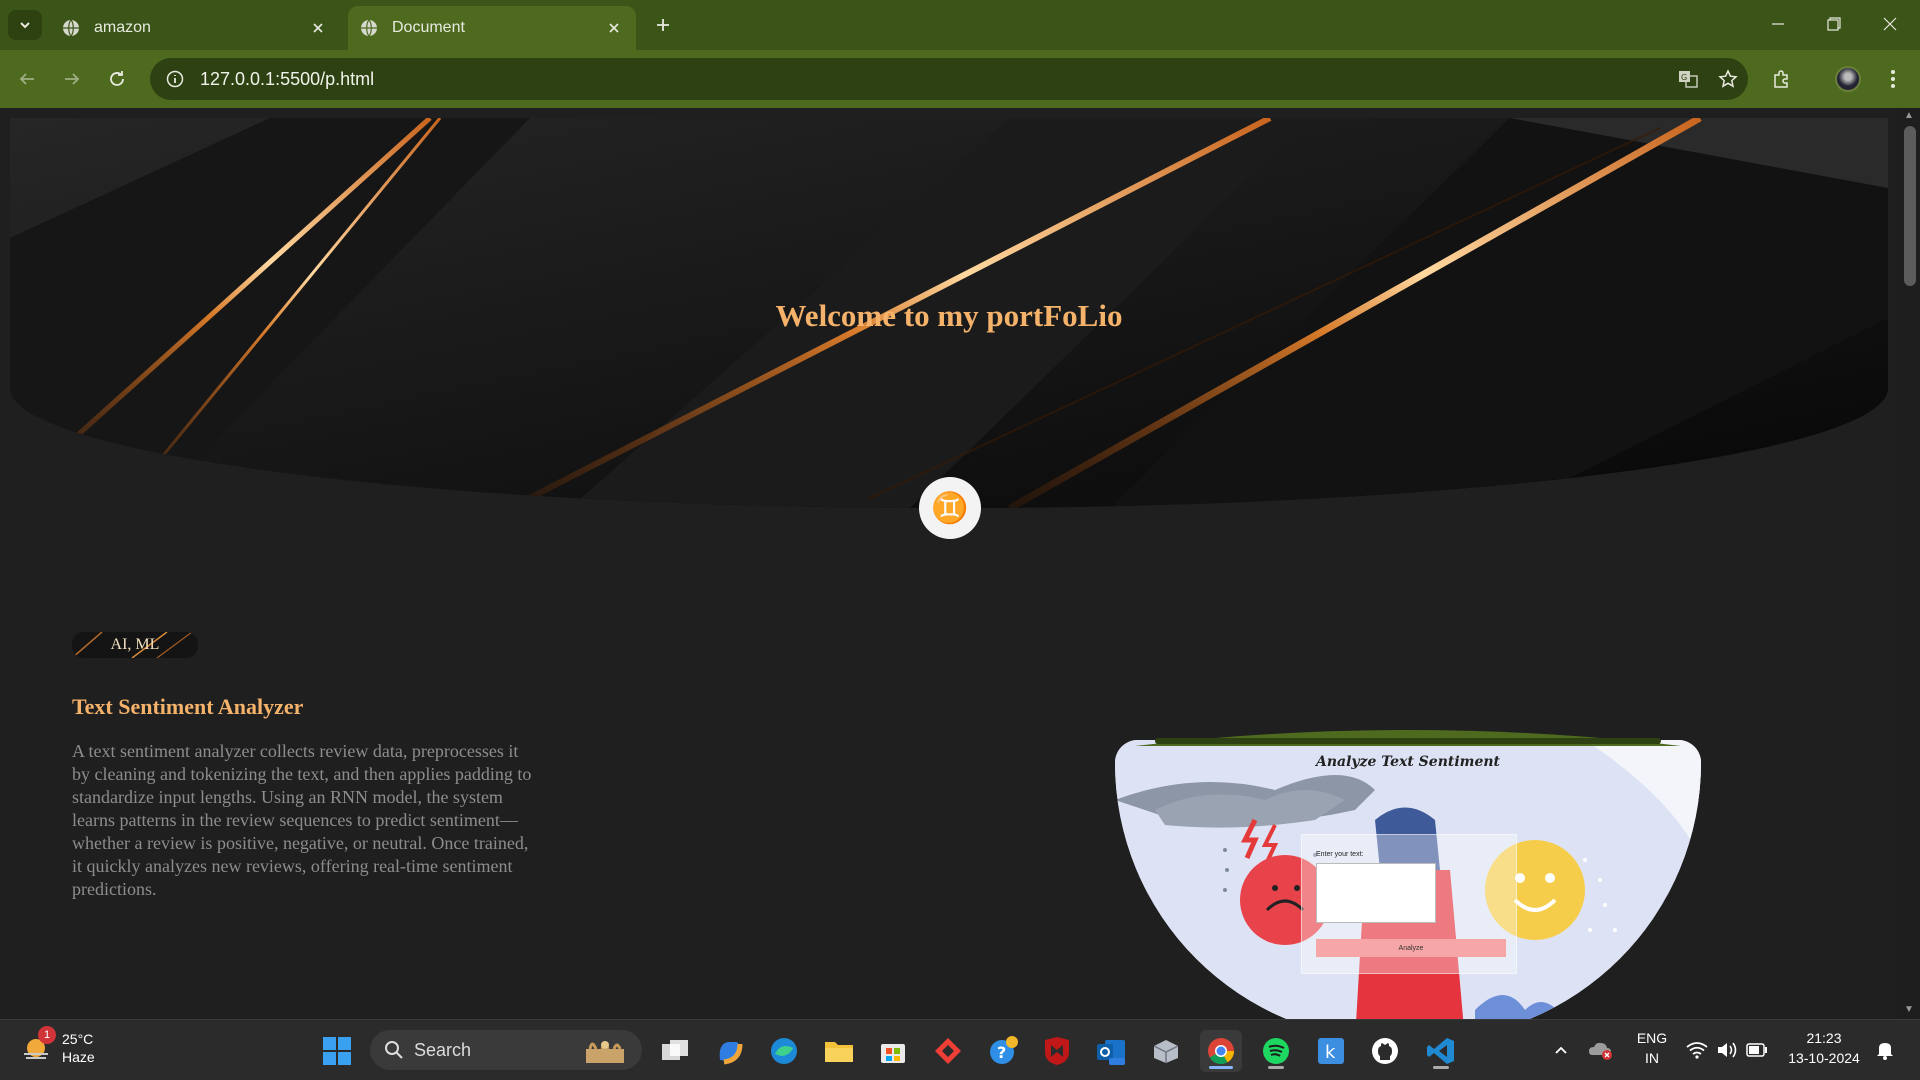 Image resolution: width=1920 pixels, height=1080 pixels. I want to click on kotlin-app-icon: k, so click(1331, 1051).